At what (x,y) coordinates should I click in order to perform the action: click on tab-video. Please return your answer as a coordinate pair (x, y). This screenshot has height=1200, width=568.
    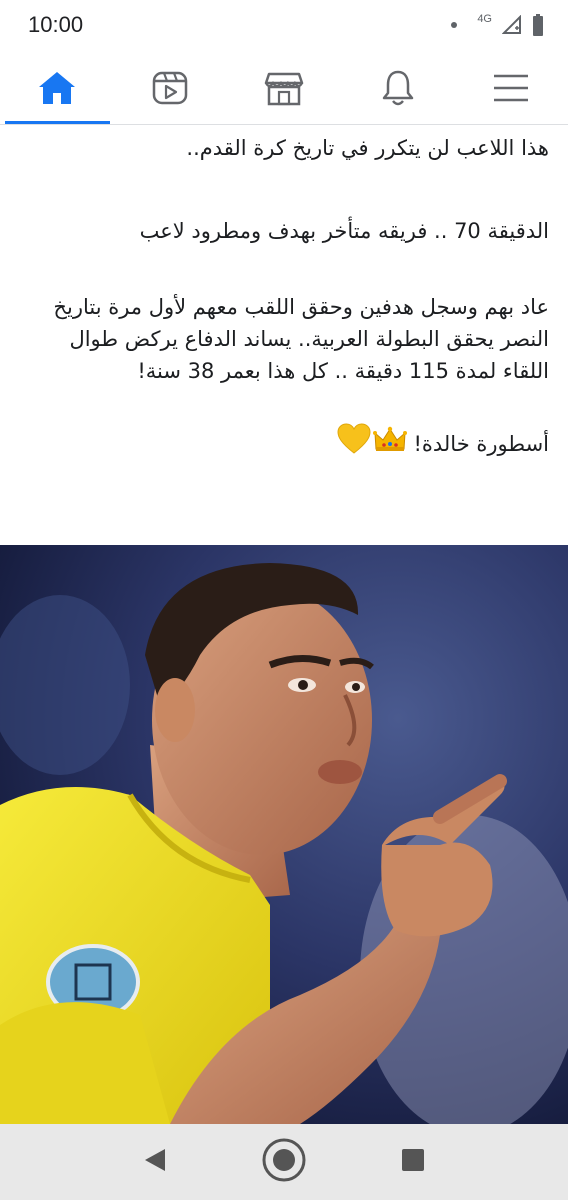
    Looking at the image, I should click on (170, 88).